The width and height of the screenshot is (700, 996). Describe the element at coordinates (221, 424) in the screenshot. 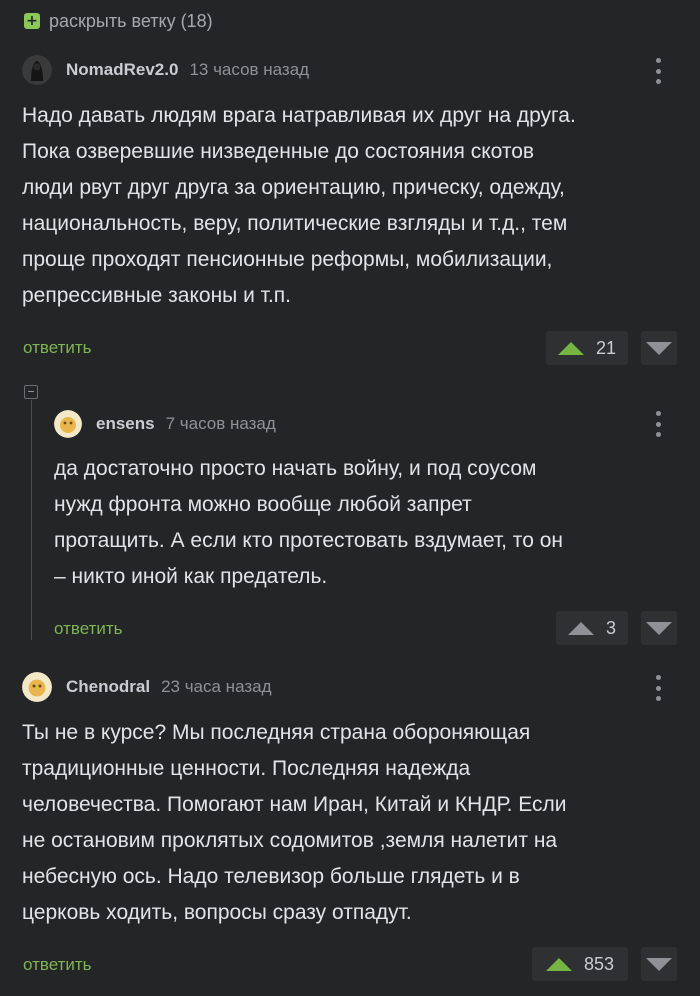

I see `comment-time: 7 часов назад` at that location.